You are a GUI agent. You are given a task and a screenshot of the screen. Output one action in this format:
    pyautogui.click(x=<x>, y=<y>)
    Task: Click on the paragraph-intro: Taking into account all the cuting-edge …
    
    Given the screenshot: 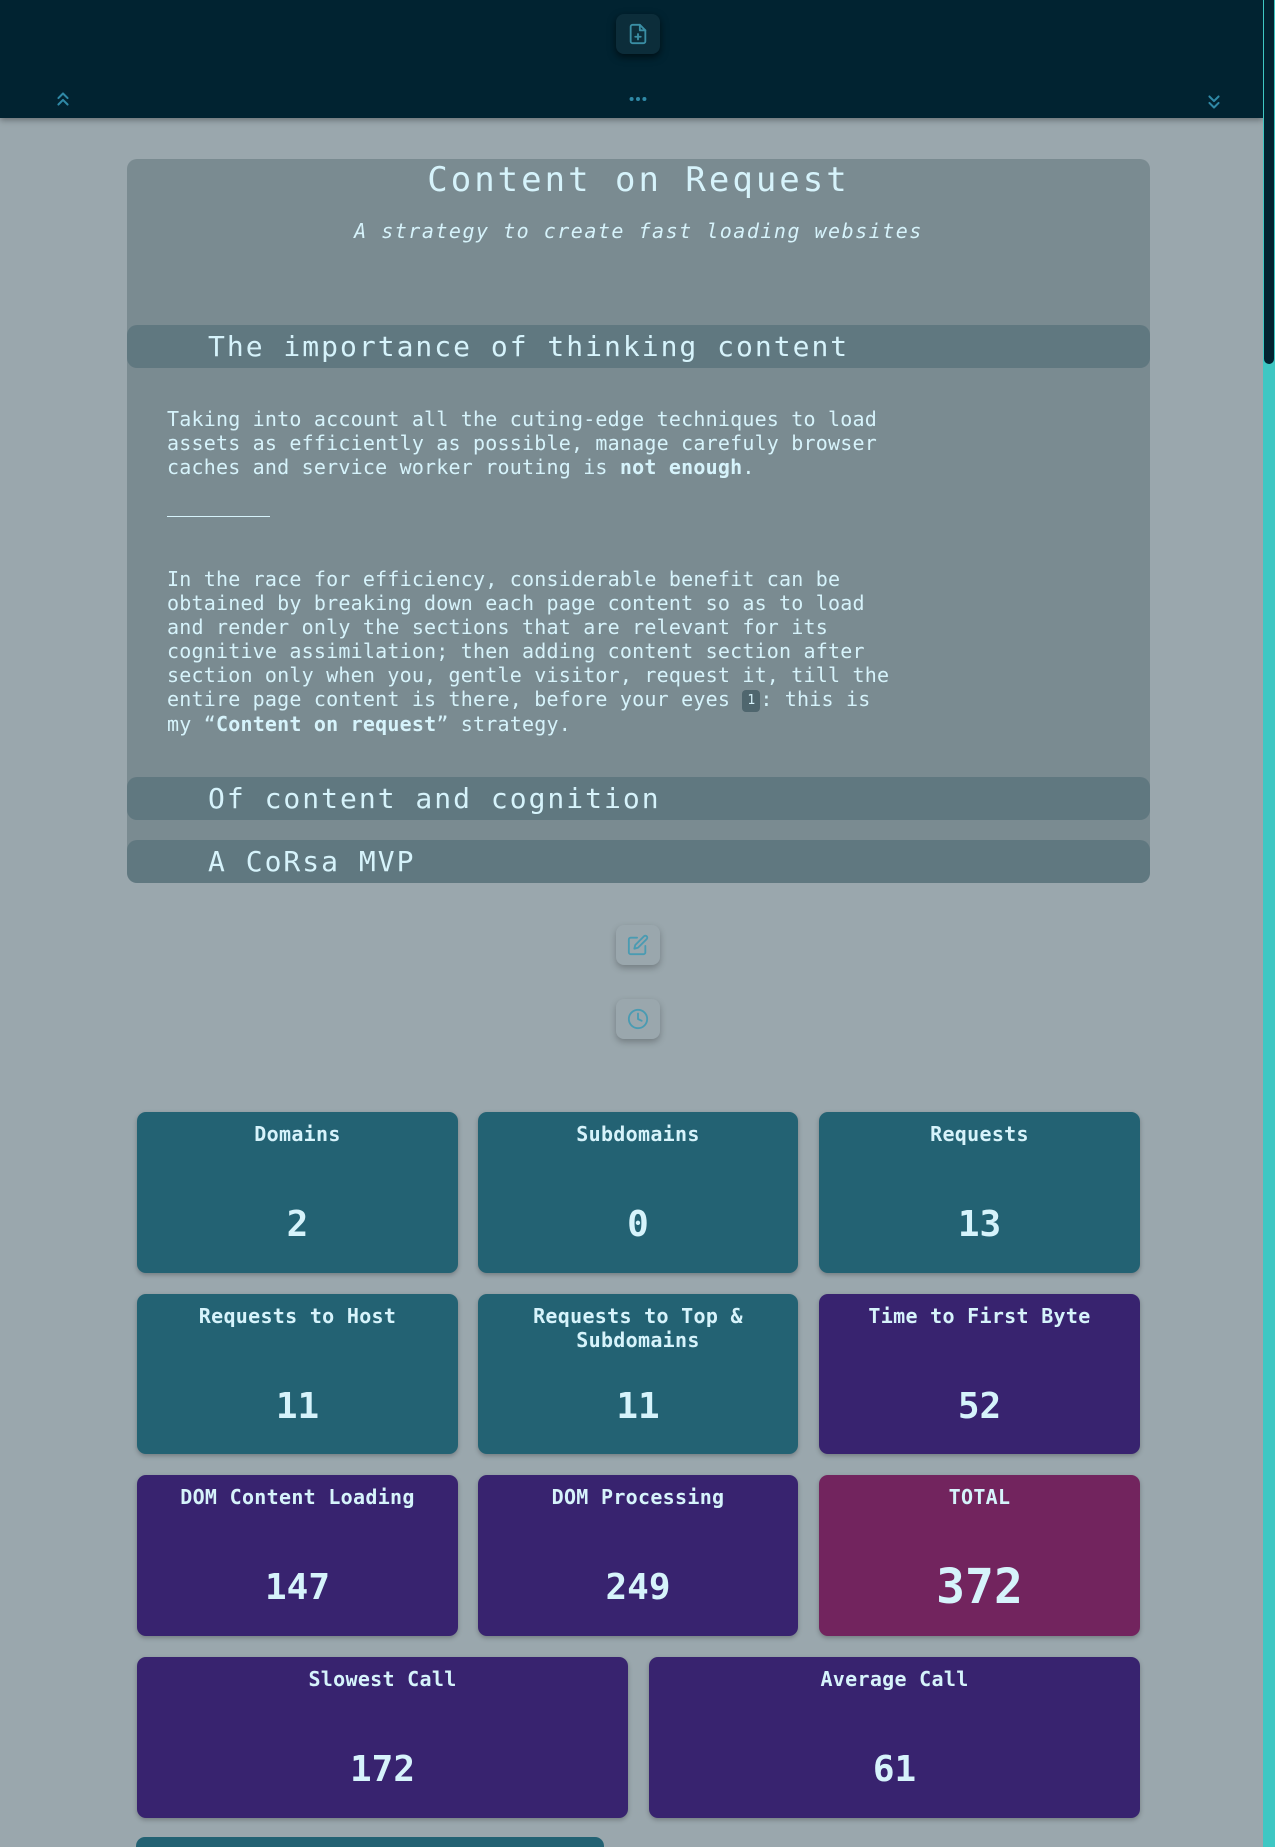 What is the action you would take?
    pyautogui.click(x=552, y=443)
    